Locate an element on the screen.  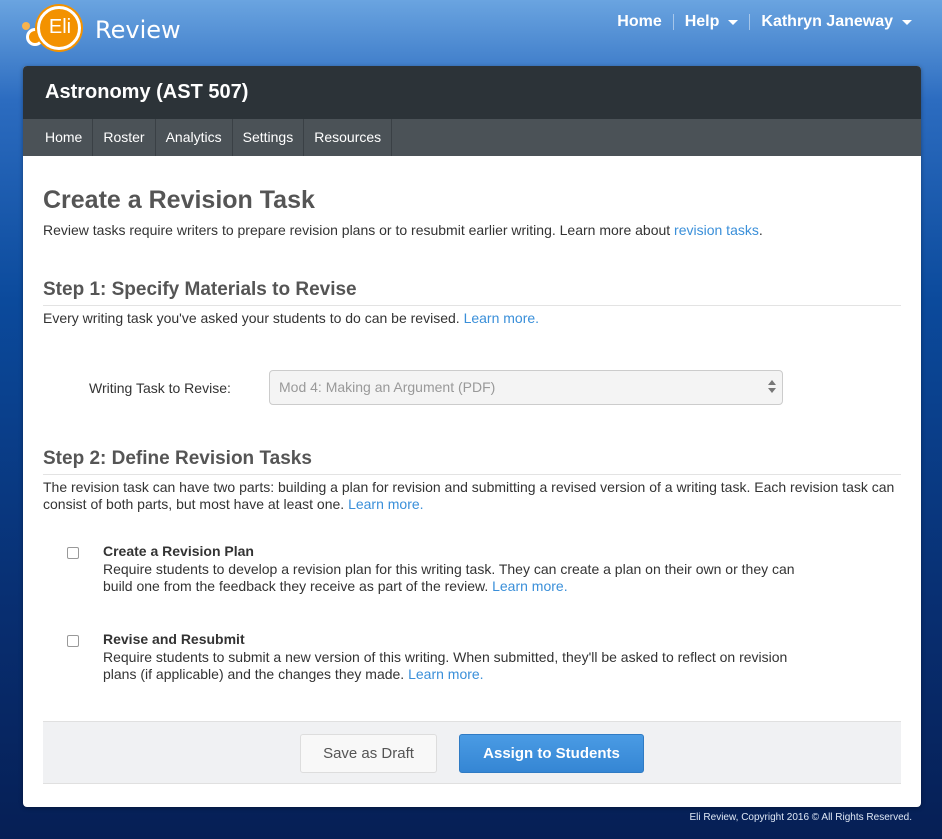
writing-task-label: Writing Task to Revise: is located at coordinates (160, 388).